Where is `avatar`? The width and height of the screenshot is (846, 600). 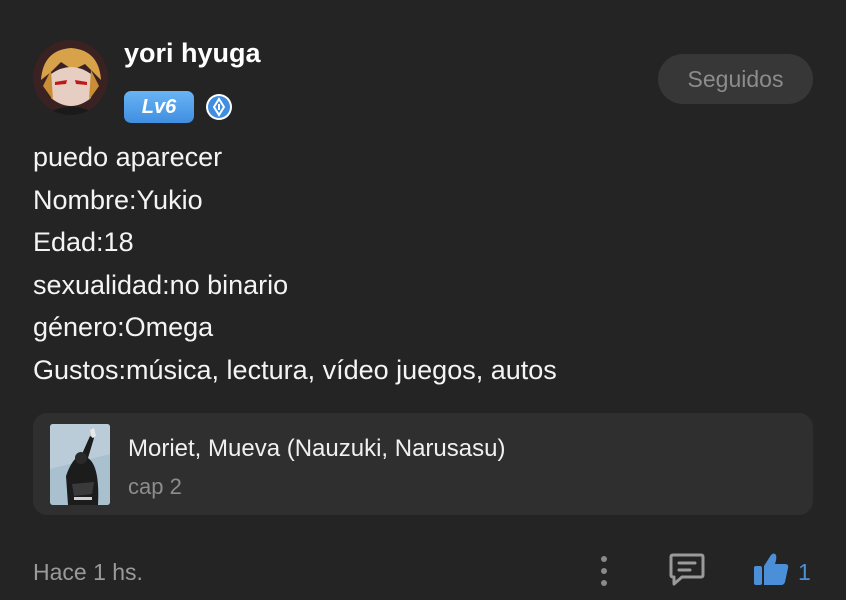 avatar is located at coordinates (70, 77).